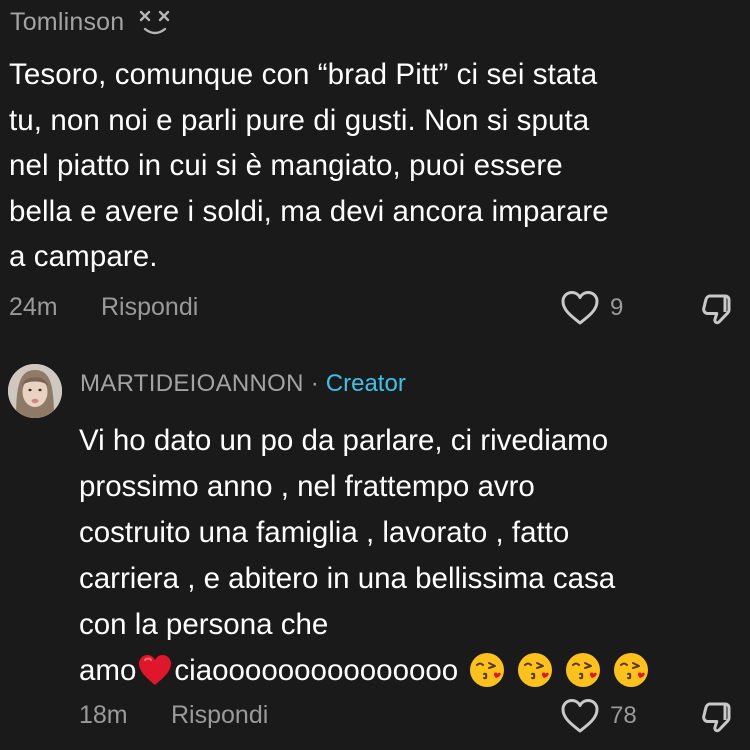  What do you see at coordinates (67, 22) in the screenshot?
I see `comment-username: Tomlinson` at bounding box center [67, 22].